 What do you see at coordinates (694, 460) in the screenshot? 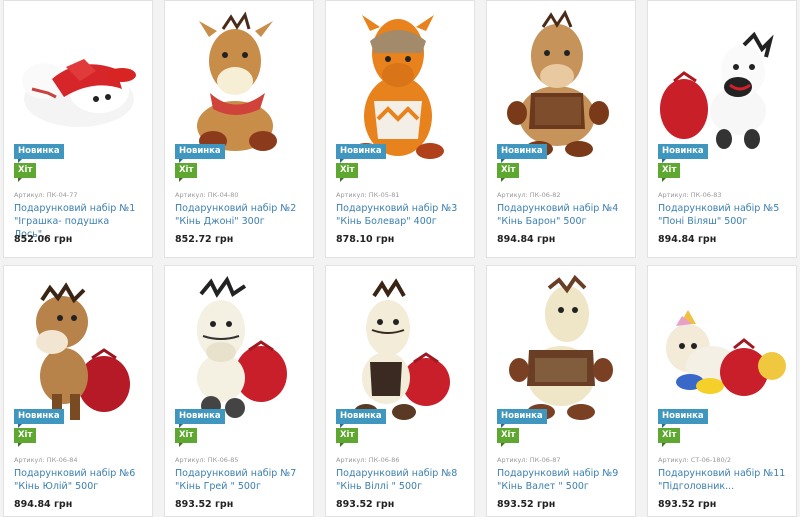
I see `product-sku: Артикул: СТ-06-180/2` at bounding box center [694, 460].